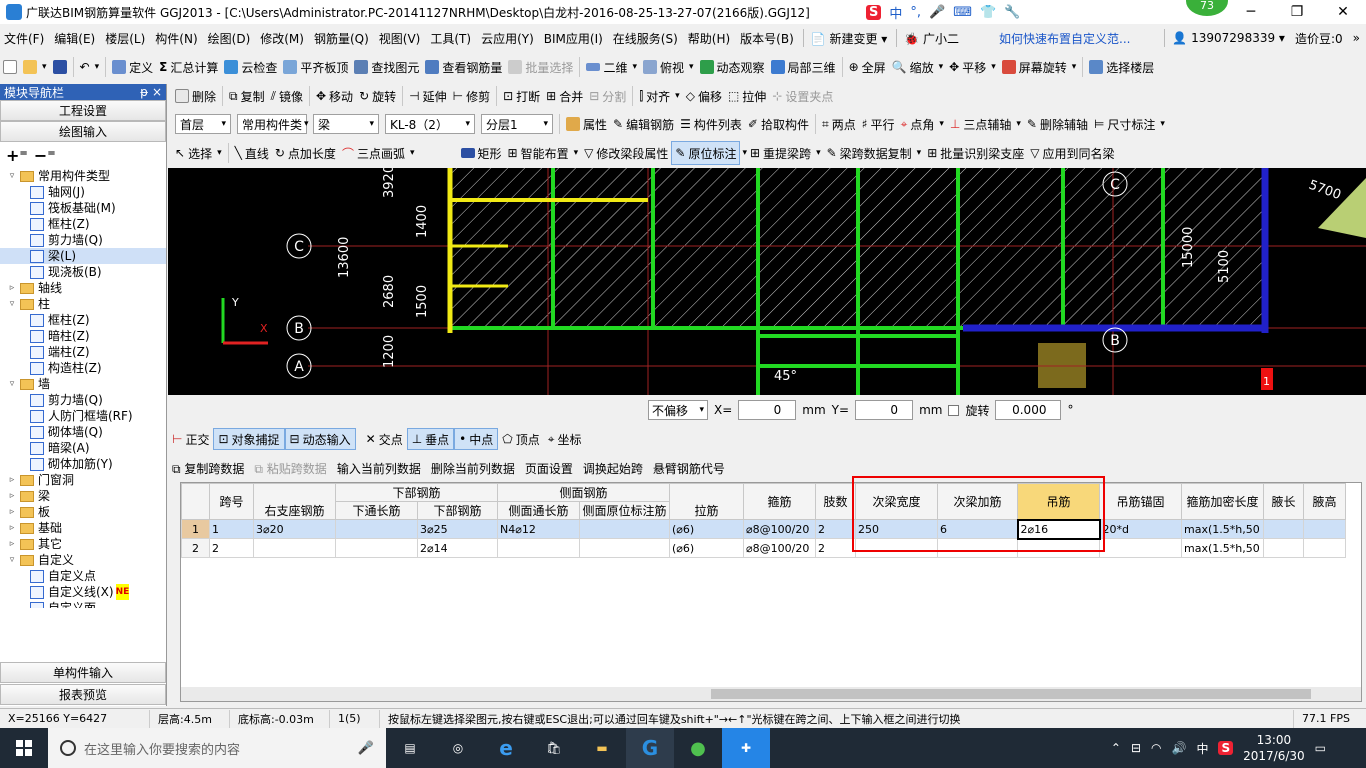  Describe the element at coordinates (1202, 748) in the screenshot. I see `ime-indicator: 中` at that location.